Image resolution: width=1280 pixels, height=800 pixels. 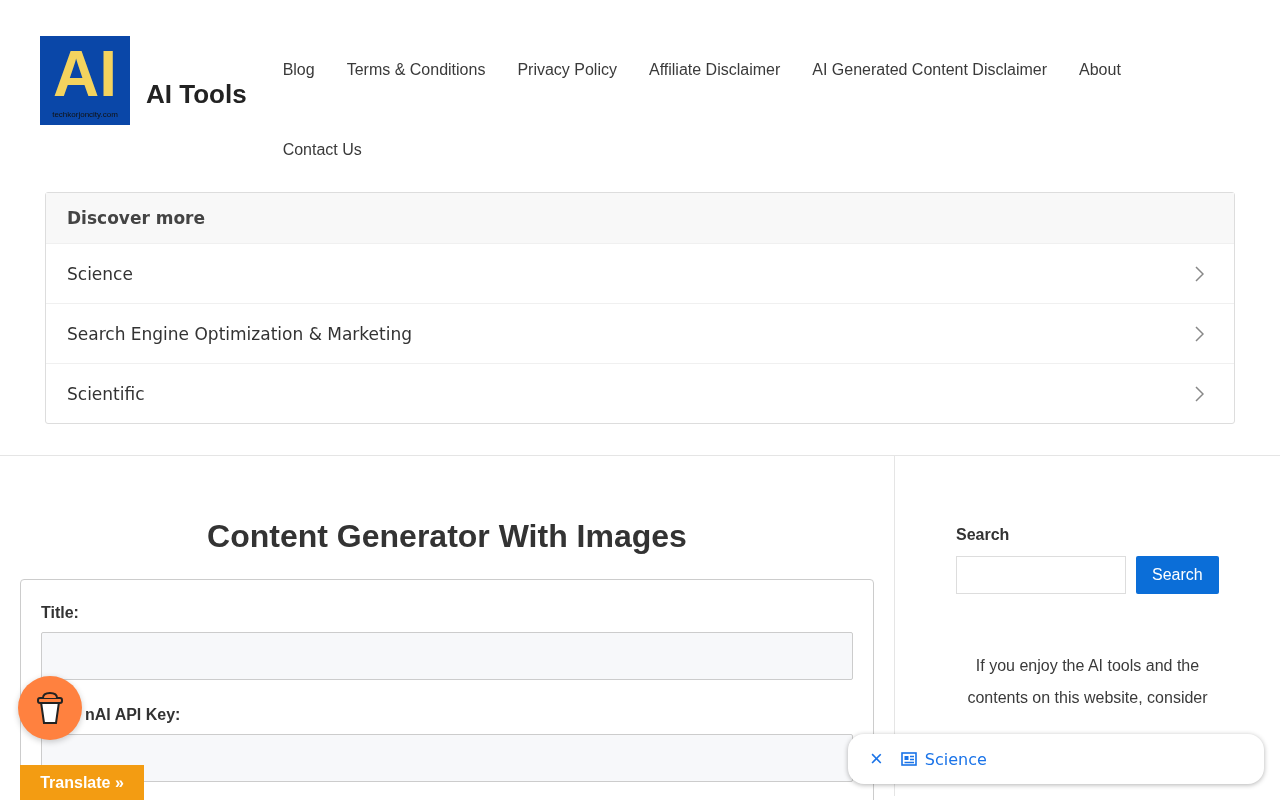 I want to click on topic-link: Science, so click(x=943, y=759).